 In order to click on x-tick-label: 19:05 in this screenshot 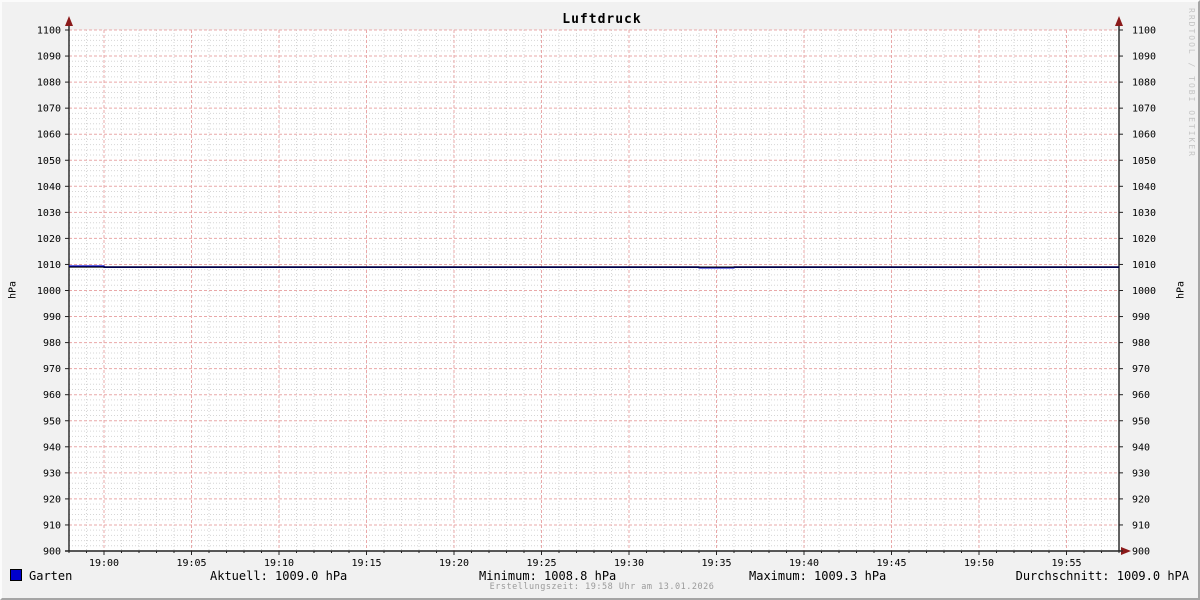, I will do `click(191, 563)`.